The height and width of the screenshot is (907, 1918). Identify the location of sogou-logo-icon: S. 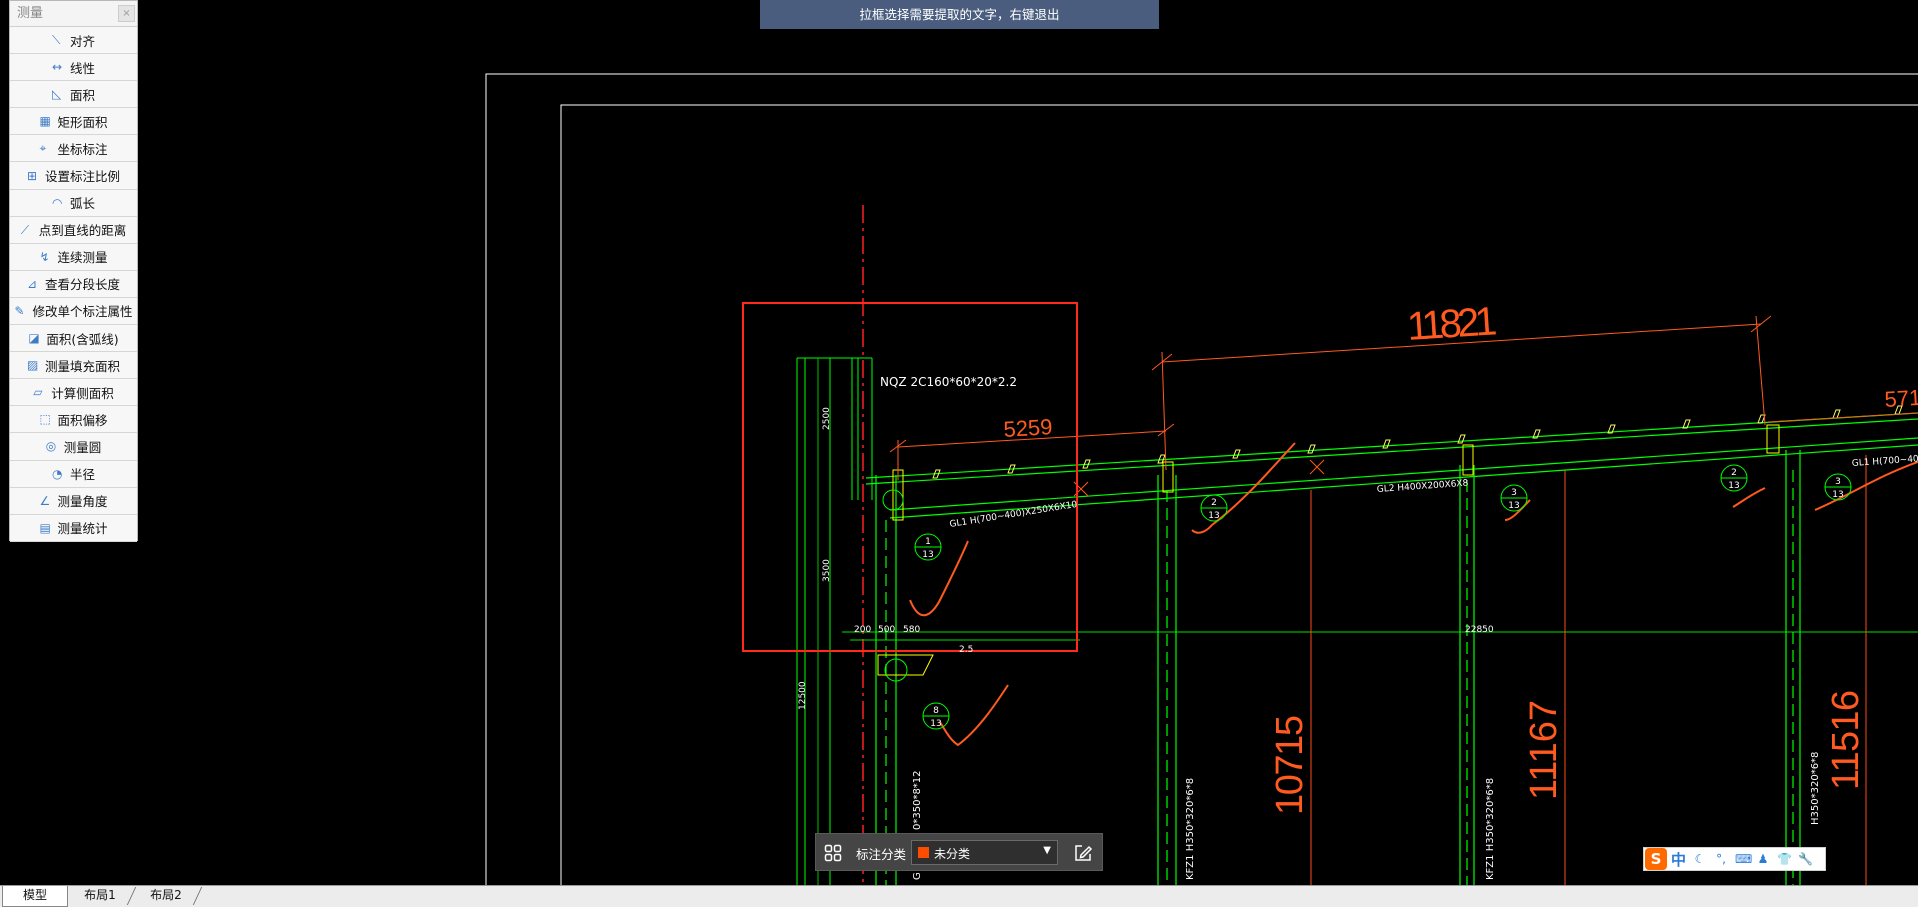
(1656, 859).